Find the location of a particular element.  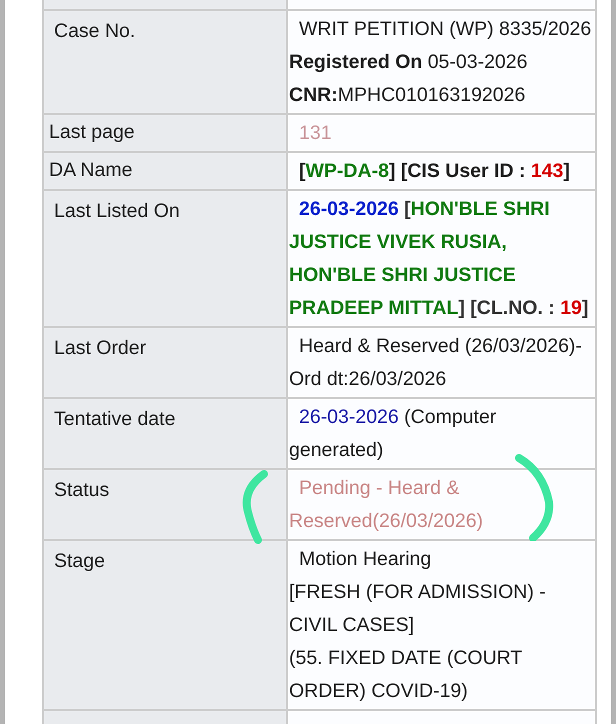

field-label: DA Name is located at coordinates (165, 171).